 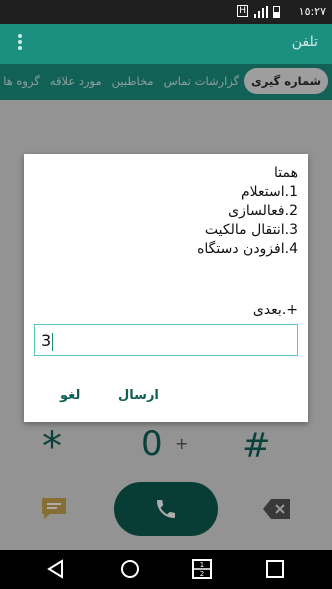 I want to click on message-line: همتا, so click(x=286, y=173).